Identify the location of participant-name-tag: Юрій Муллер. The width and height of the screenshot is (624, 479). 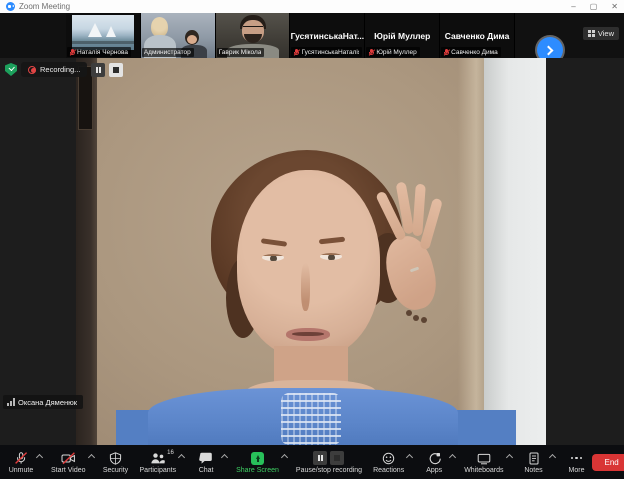
(393, 52).